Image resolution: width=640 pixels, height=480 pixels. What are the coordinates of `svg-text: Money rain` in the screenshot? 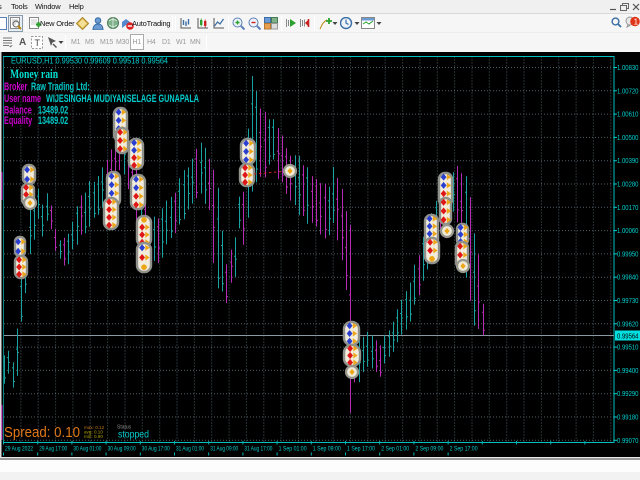 It's located at (34, 74).